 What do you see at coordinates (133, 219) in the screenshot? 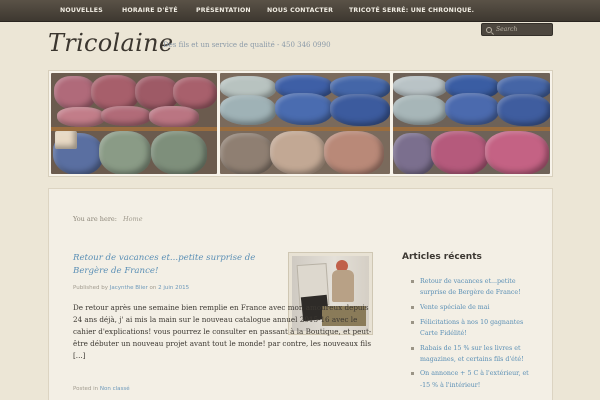
I see `breadcrumb-home: Home` at bounding box center [133, 219].